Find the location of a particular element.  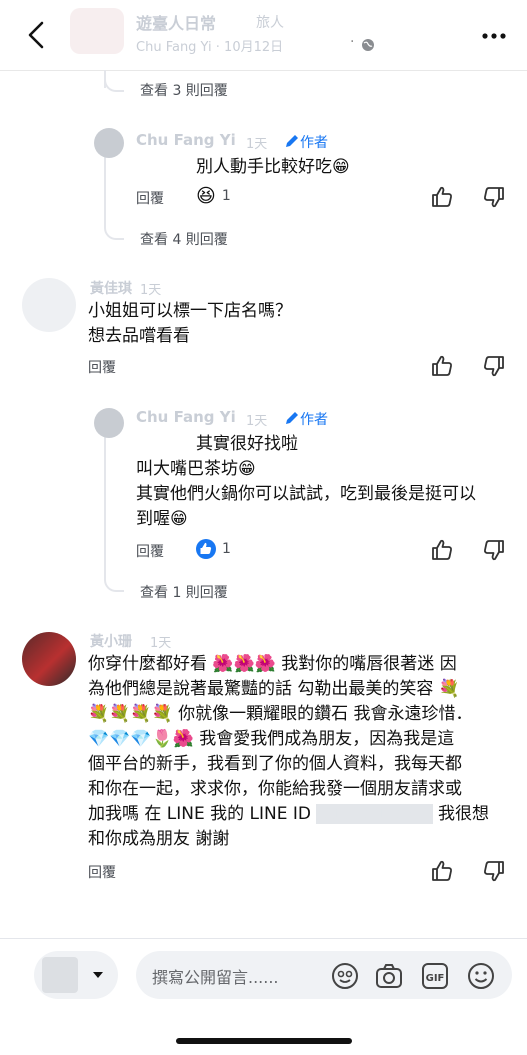

reaction-summary: 1 is located at coordinates (213, 549).